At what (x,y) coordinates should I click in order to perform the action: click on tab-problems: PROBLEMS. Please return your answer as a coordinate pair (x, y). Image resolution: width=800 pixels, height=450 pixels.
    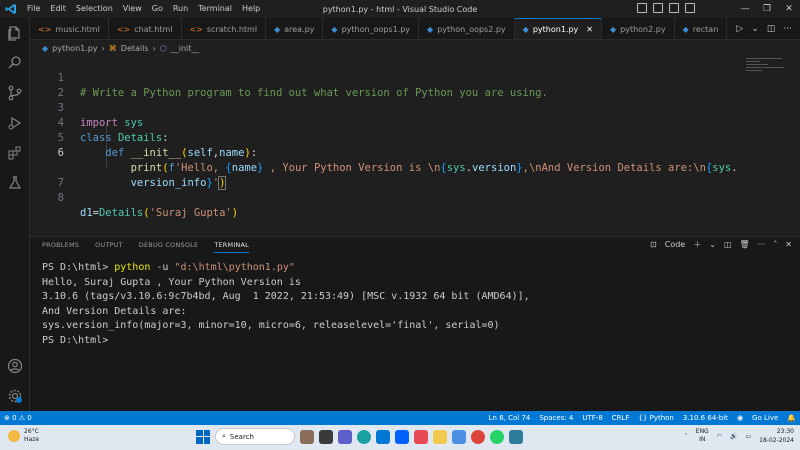
    Looking at the image, I should click on (60, 247).